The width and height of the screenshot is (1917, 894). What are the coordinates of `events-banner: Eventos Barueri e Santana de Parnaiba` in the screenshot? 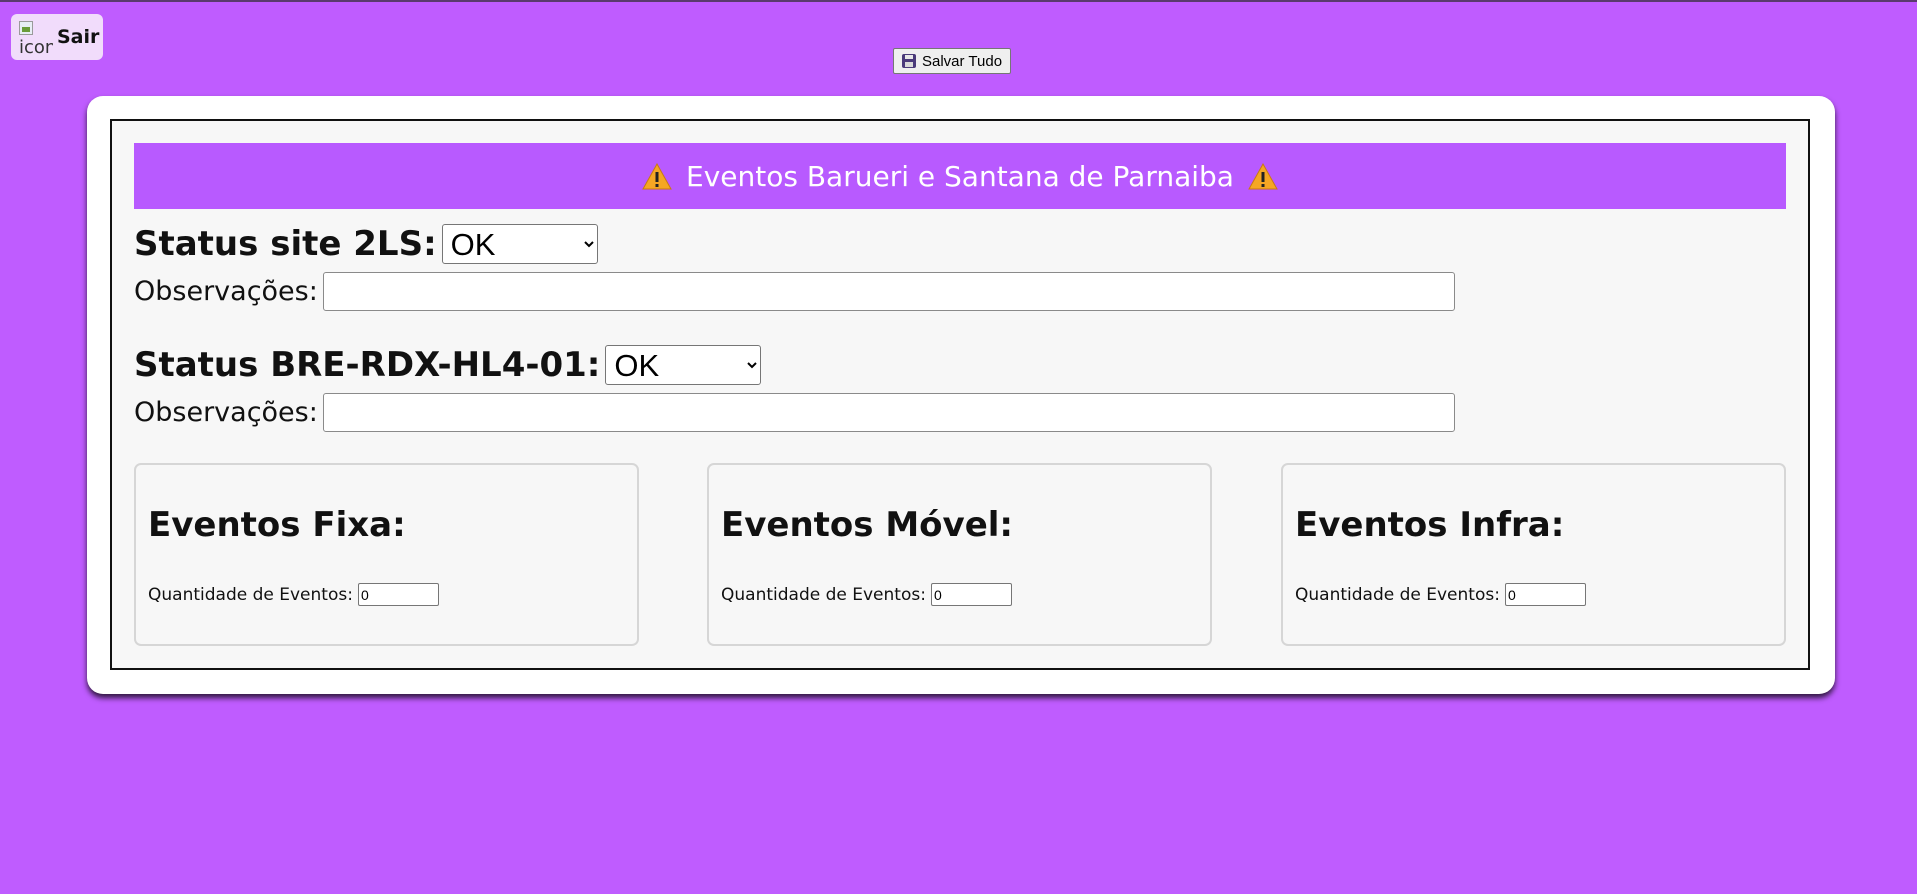 It's located at (960, 176).